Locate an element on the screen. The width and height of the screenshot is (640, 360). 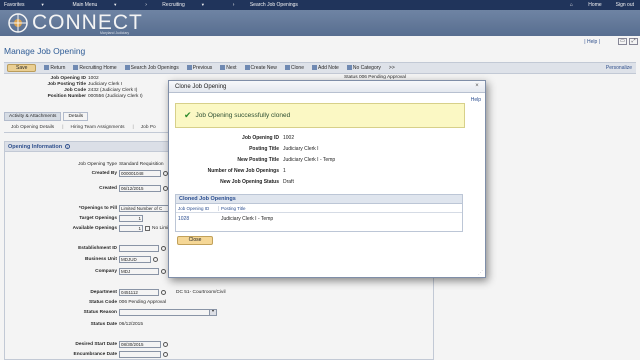
close-button: Close is located at coordinates (195, 240).